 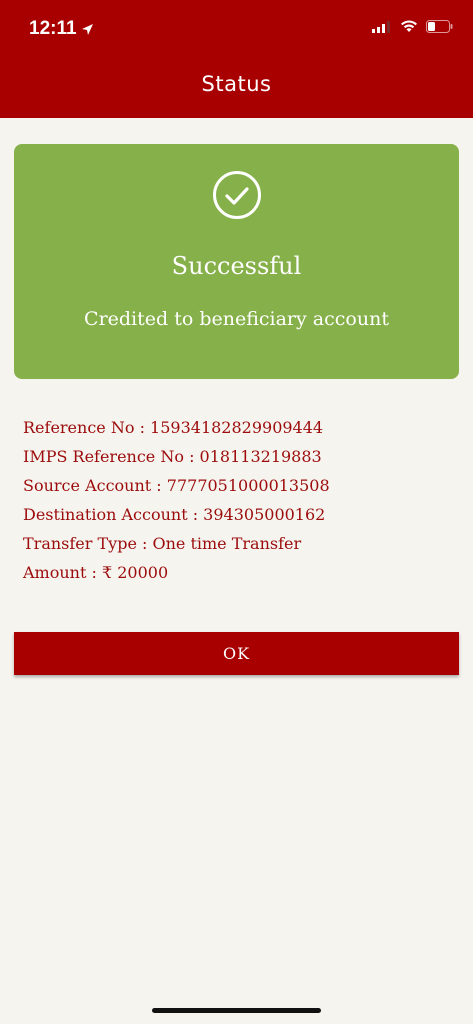 What do you see at coordinates (381, 26) in the screenshot?
I see `cellular-signal-icon` at bounding box center [381, 26].